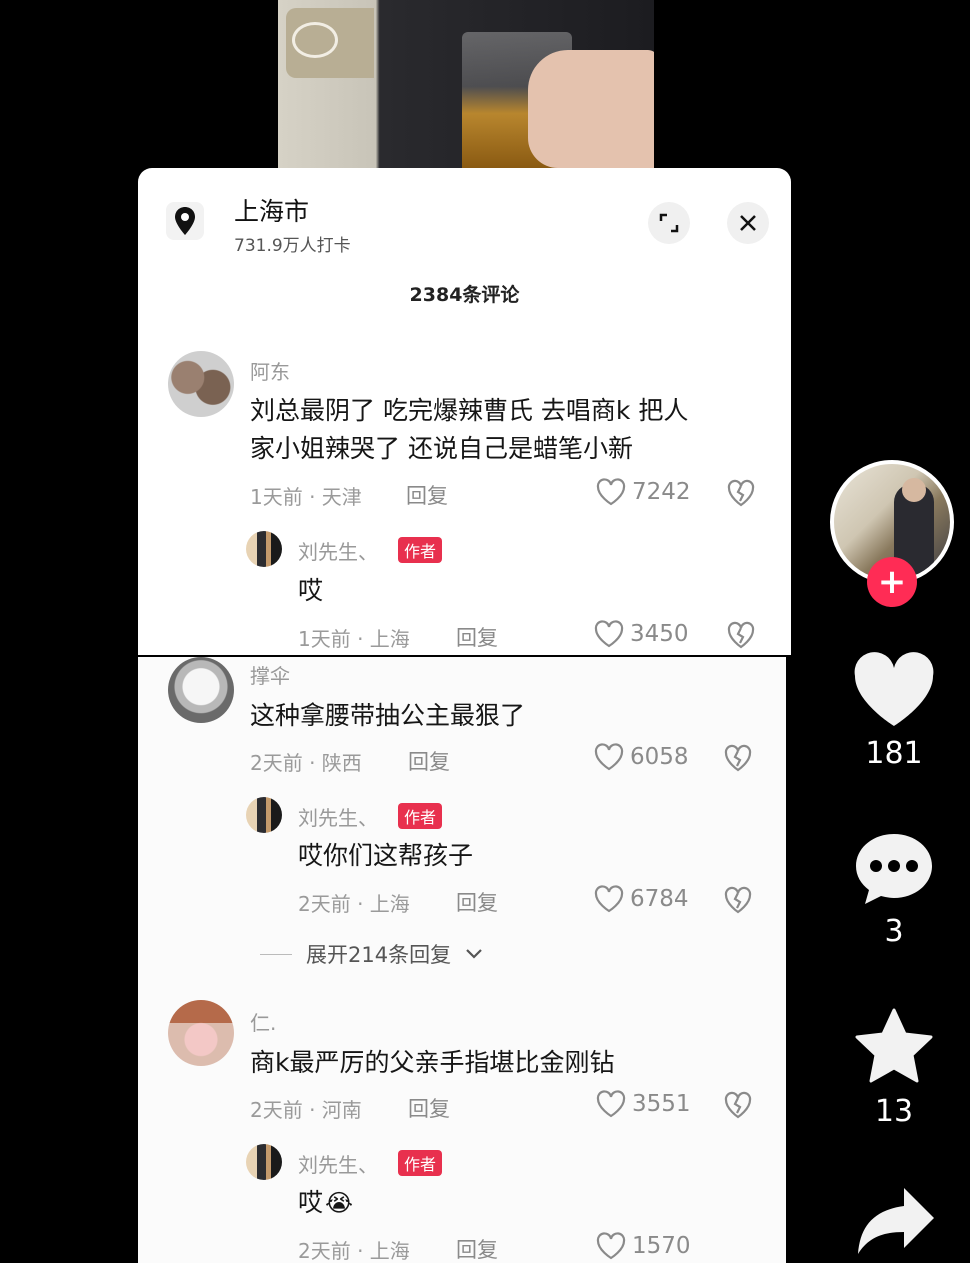  I want to click on like-button: 6784, so click(641, 899).